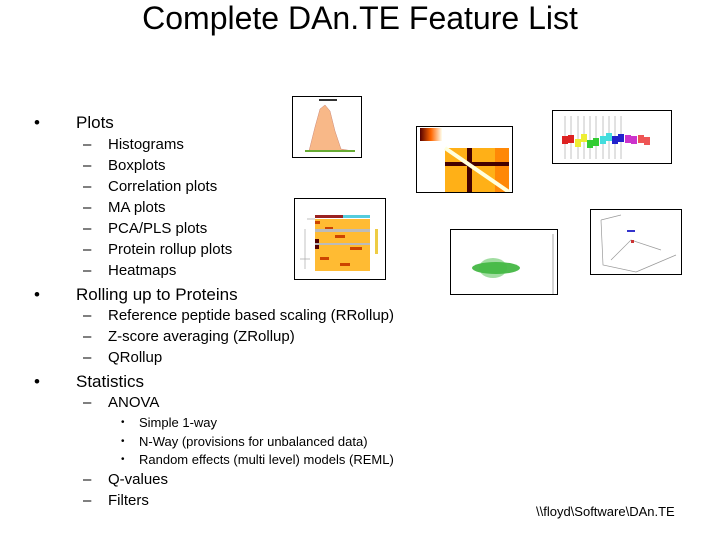 The image size is (720, 540). Describe the element at coordinates (612, 137) in the screenshot. I see `boxplot-thumbnail` at that location.